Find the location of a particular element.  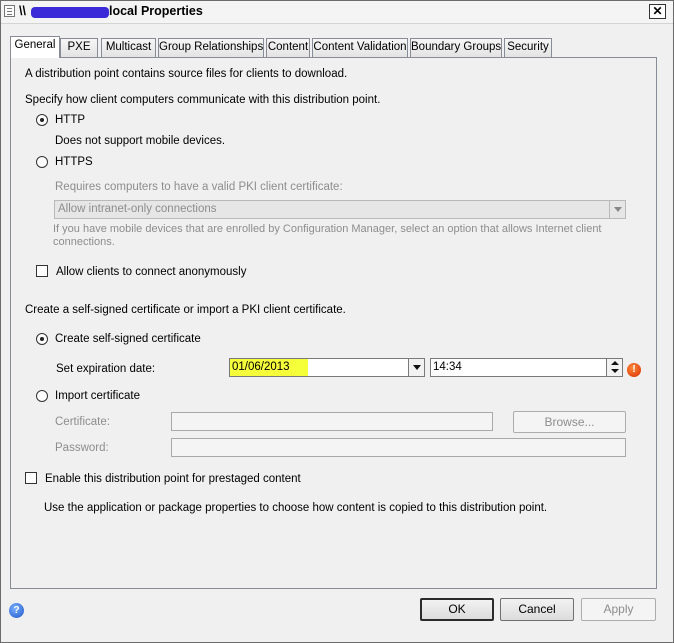

expiration-date-picker: 01/06/2013 is located at coordinates (327, 367).